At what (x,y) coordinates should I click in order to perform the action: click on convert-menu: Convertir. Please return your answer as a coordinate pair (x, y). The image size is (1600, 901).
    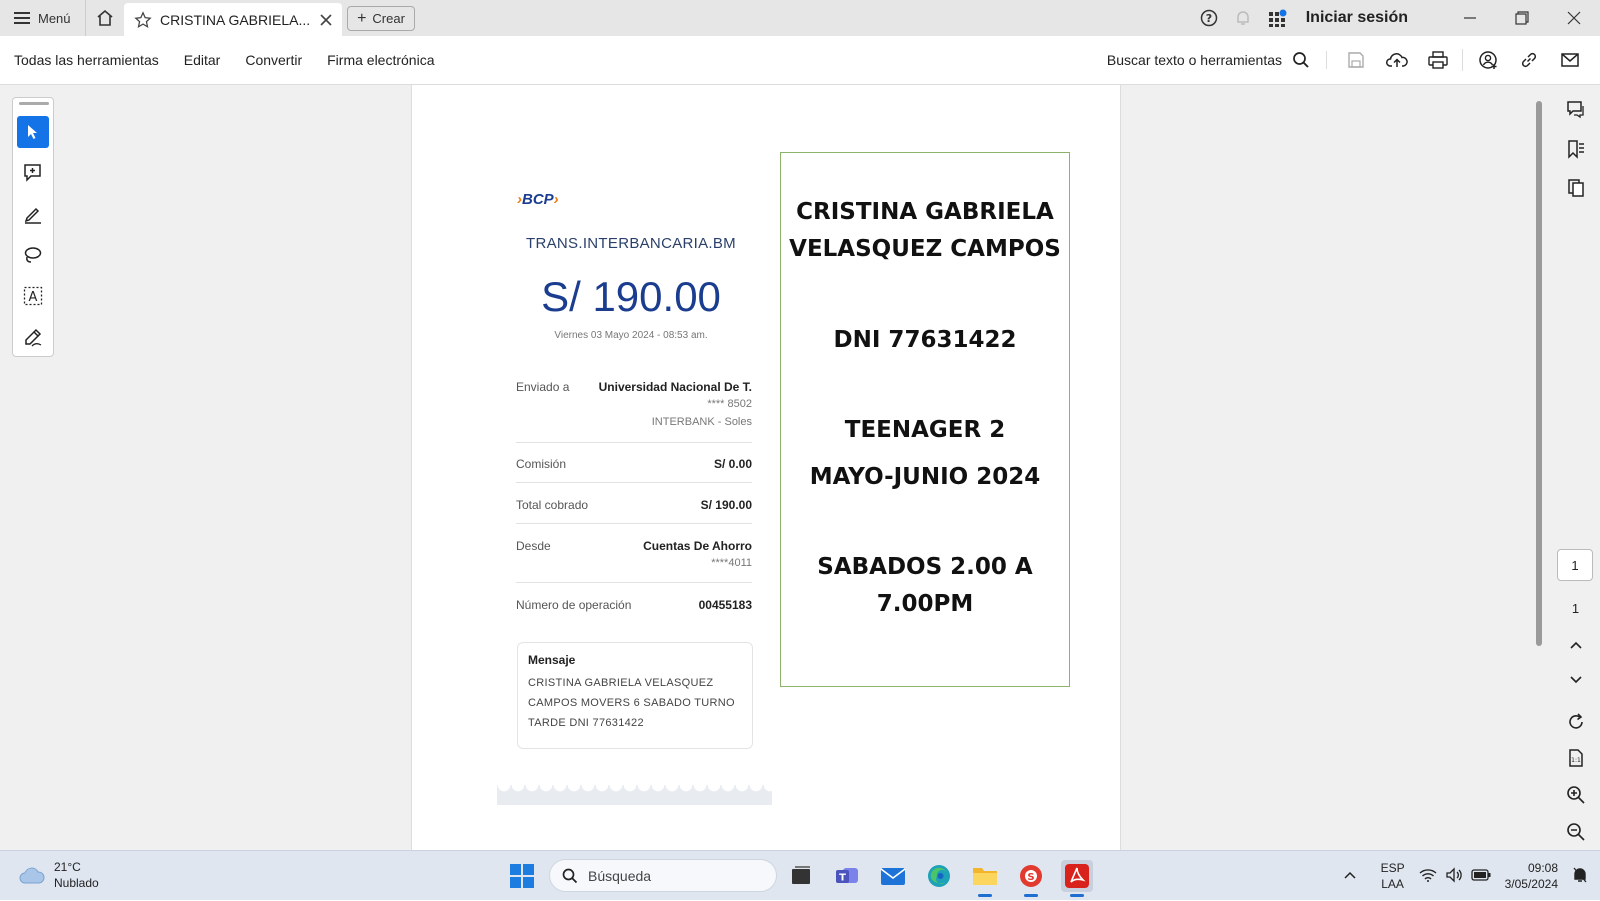
    Looking at the image, I should click on (273, 60).